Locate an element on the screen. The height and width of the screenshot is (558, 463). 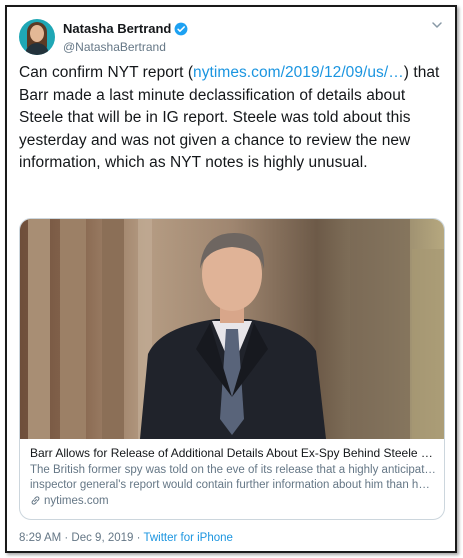
tweet-text-before: Can confirm NYT report ( is located at coordinates (106, 72).